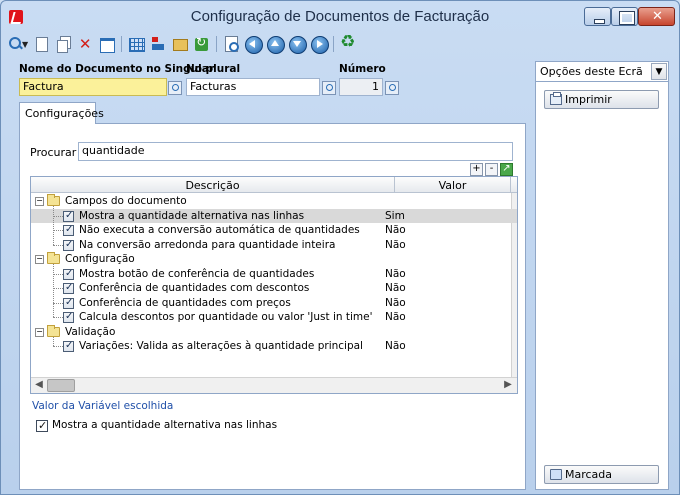 Image resolution: width=680 pixels, height=495 pixels. What do you see at coordinates (392, 88) in the screenshot?
I see `numero-lookup-icon` at bounding box center [392, 88].